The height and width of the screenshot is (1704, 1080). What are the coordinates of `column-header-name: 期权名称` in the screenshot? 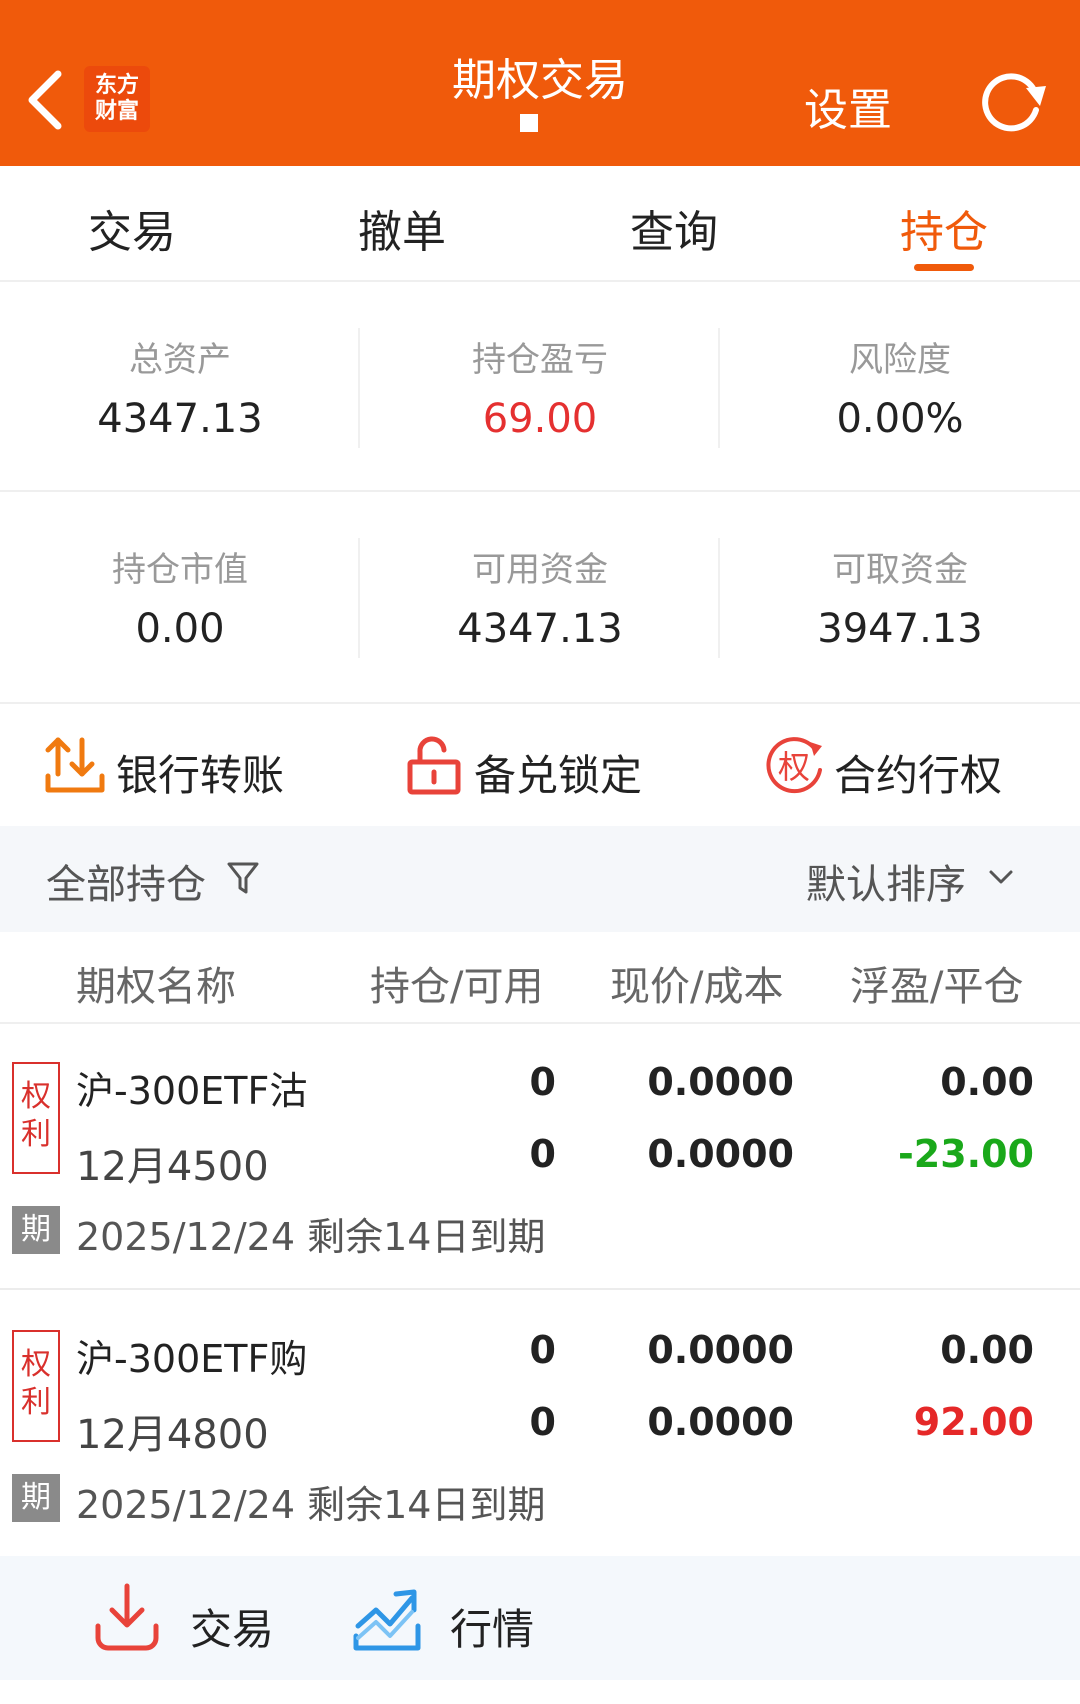 It's located at (156, 987).